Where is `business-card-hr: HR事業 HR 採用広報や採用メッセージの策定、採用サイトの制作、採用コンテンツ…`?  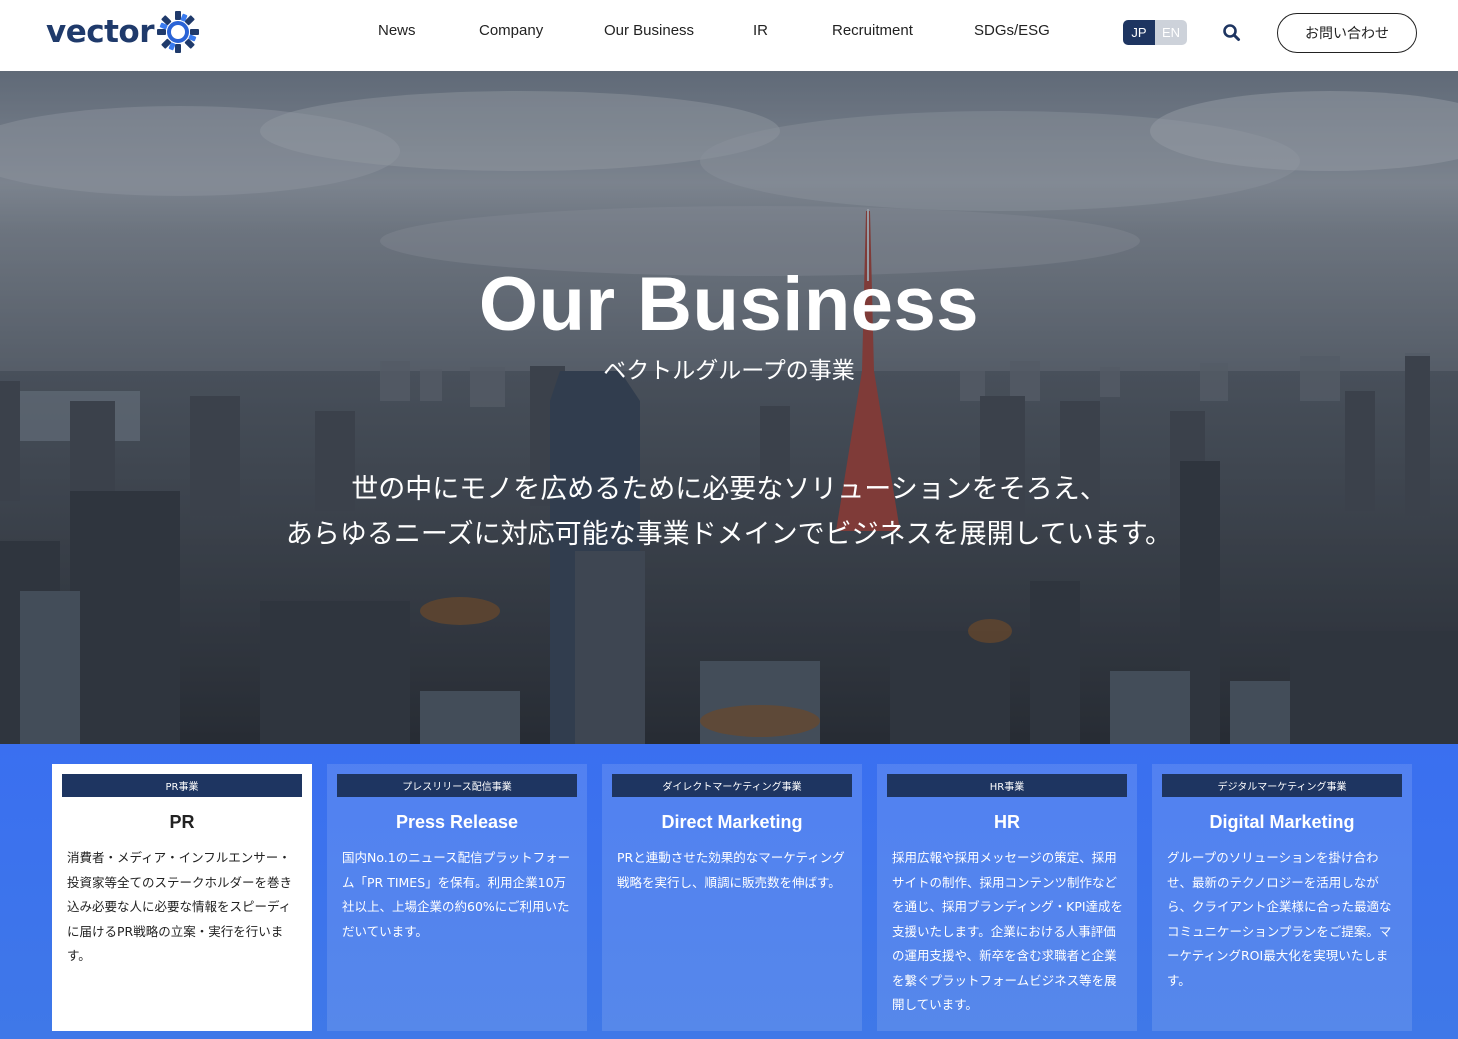
business-card-hr: HR事業 HR 採用広報や採用メッセージの策定、採用サイトの制作、採用コンテンツ… is located at coordinates (1007, 897).